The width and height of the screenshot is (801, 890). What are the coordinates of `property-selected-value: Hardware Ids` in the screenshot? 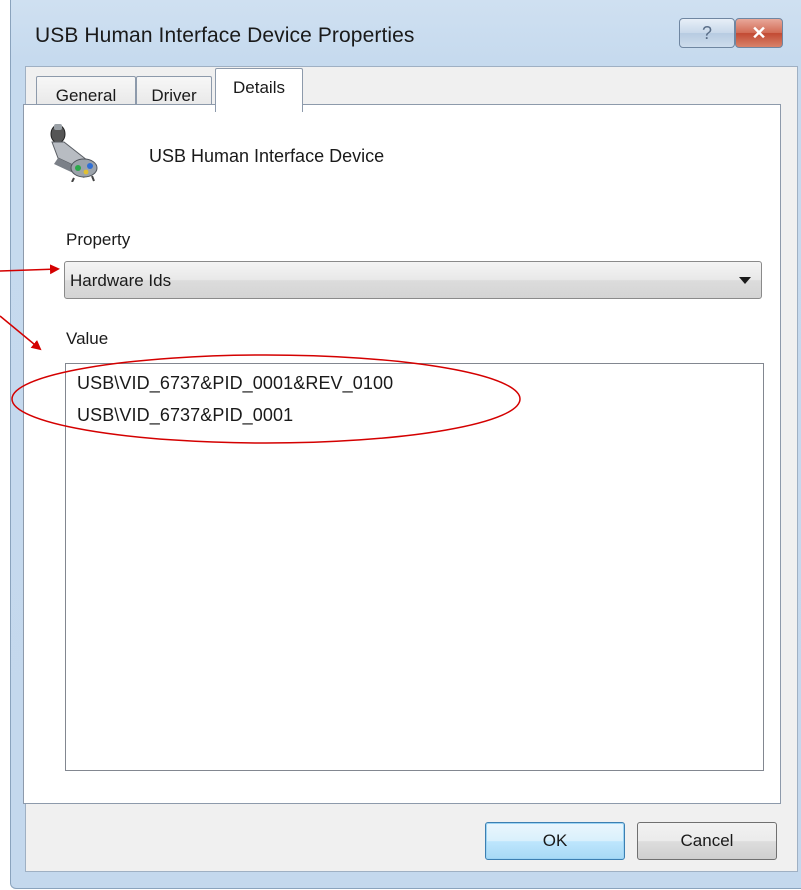 It's located at (121, 280).